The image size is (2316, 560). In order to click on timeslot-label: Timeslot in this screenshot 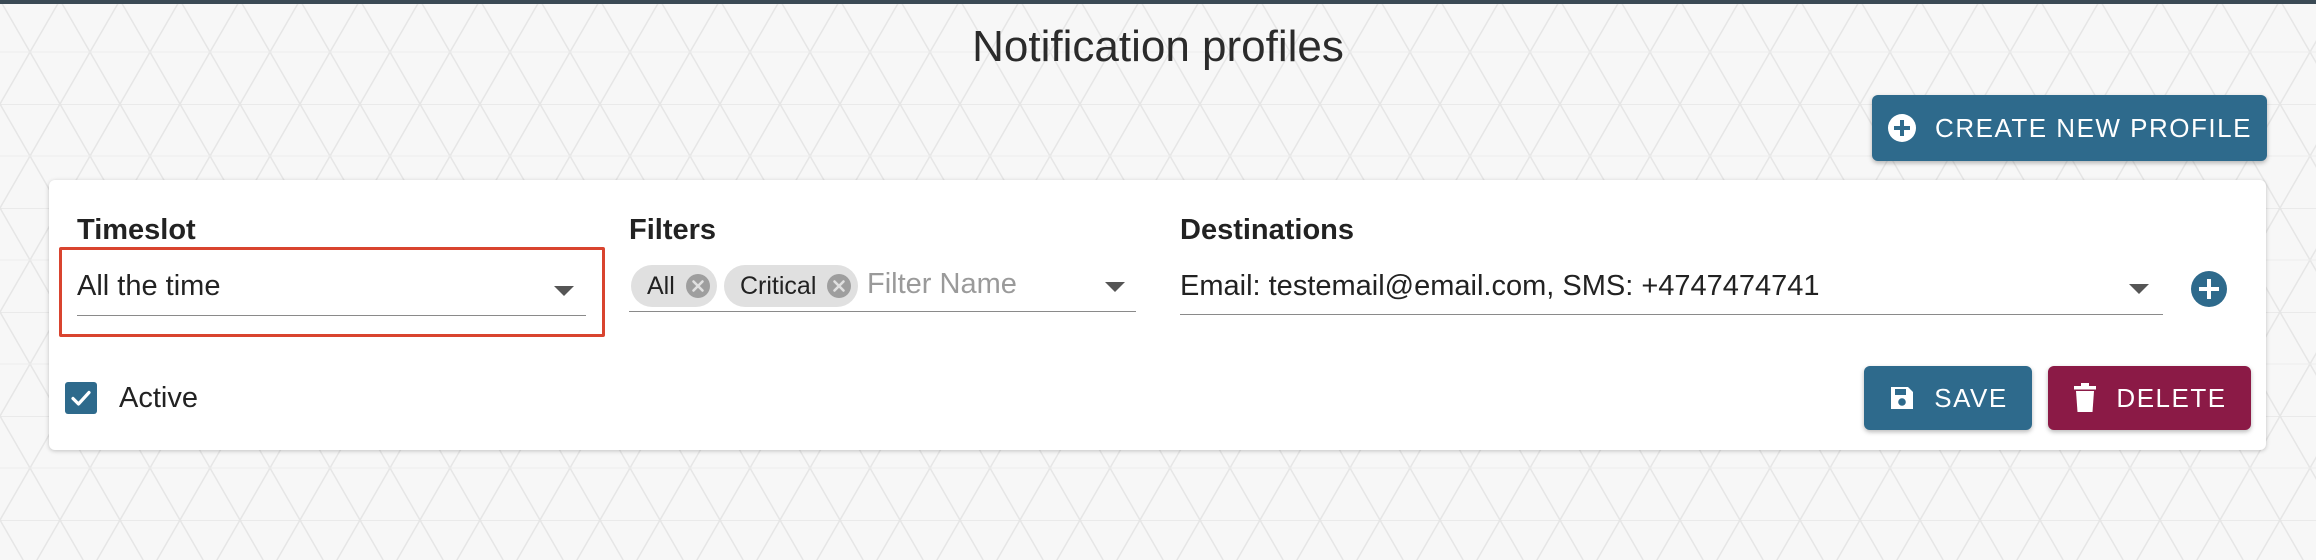, I will do `click(136, 230)`.